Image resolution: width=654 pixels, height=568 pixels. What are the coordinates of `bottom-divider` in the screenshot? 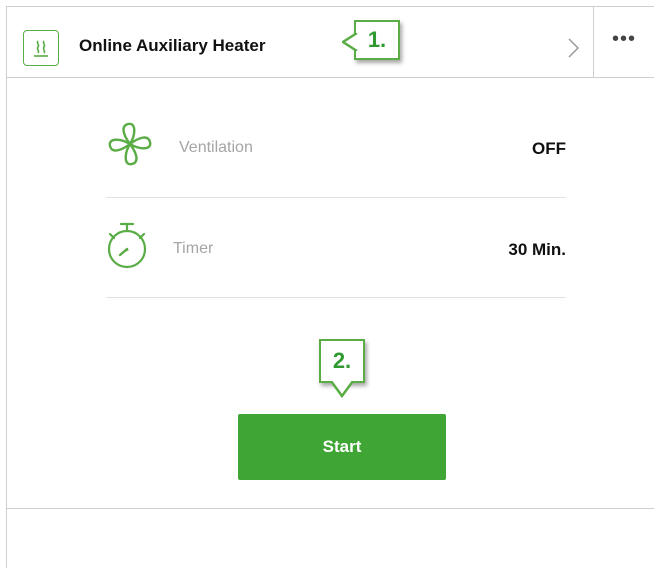 It's located at (330, 508).